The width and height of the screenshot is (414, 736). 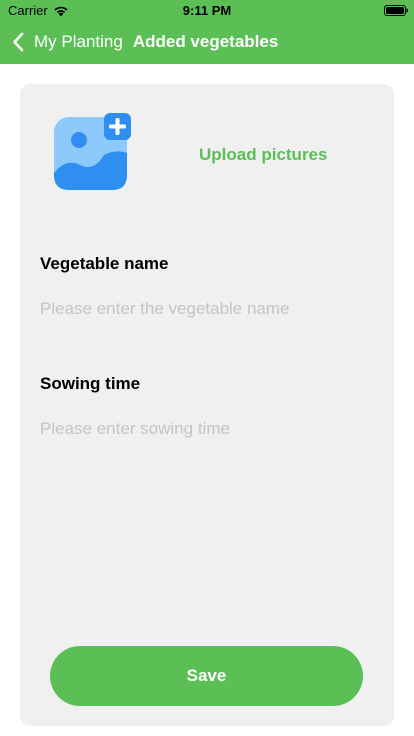 I want to click on upload-pictures-label: Upload pictures, so click(x=263, y=155).